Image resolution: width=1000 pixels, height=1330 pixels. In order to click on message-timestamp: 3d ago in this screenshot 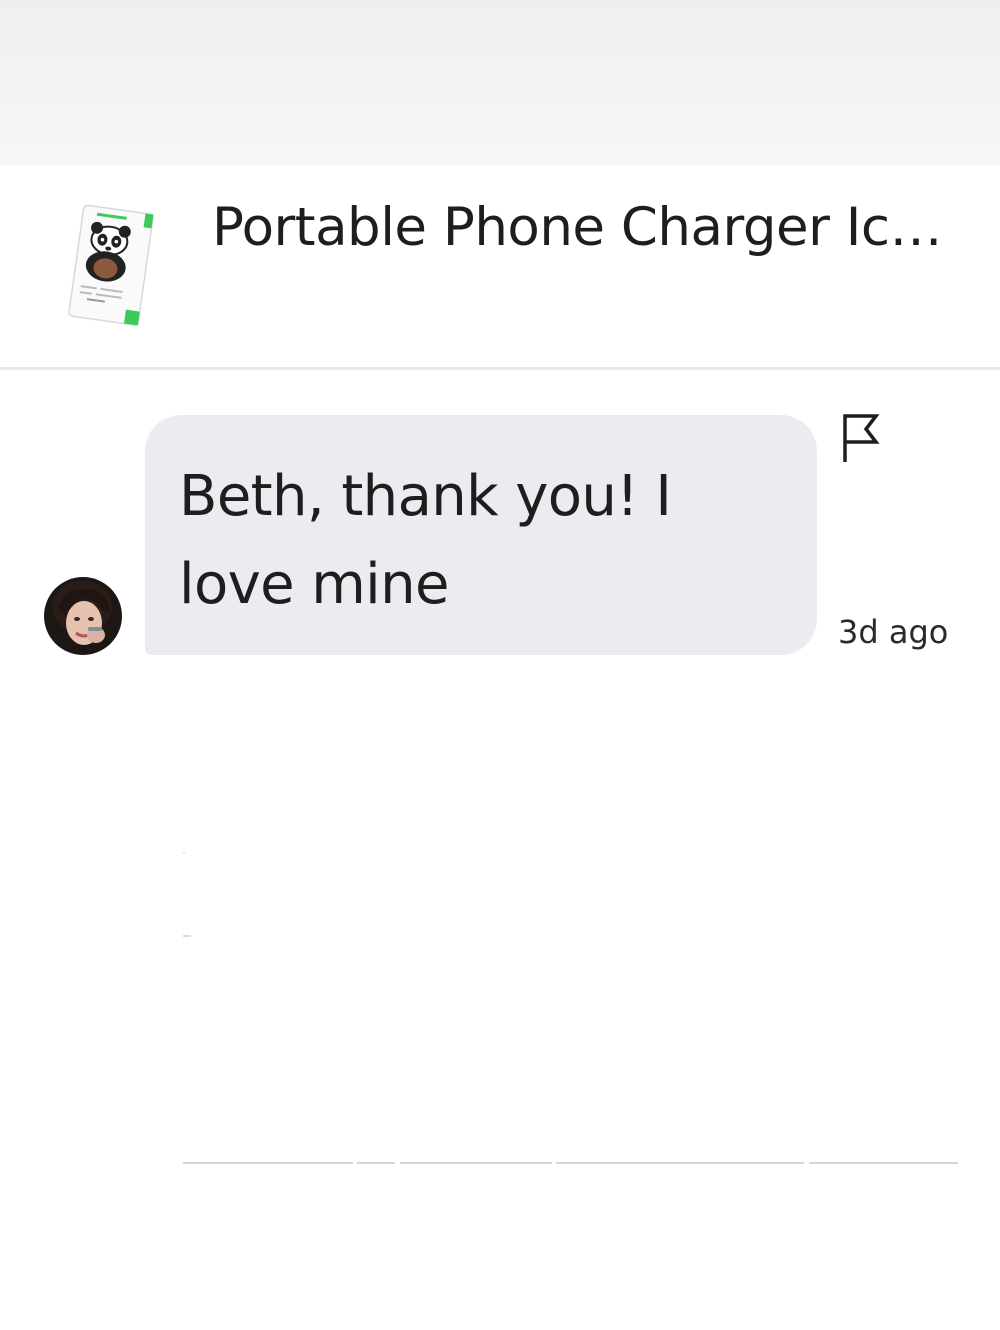, I will do `click(893, 632)`.